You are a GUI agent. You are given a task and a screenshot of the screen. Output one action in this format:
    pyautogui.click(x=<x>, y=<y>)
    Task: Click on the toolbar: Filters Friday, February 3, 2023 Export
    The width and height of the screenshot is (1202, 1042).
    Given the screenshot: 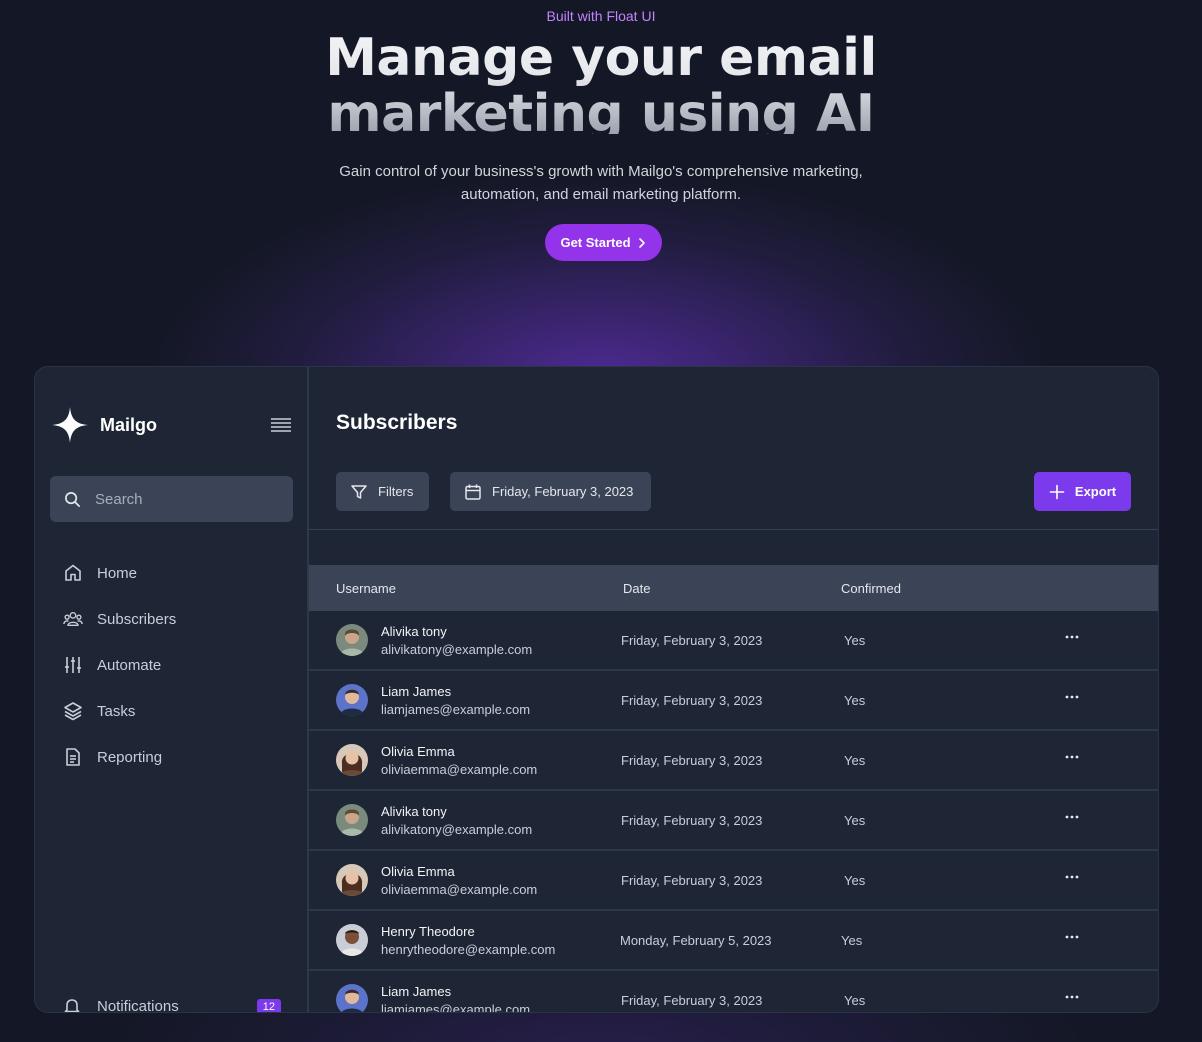 What is the action you would take?
    pyautogui.click(x=733, y=491)
    